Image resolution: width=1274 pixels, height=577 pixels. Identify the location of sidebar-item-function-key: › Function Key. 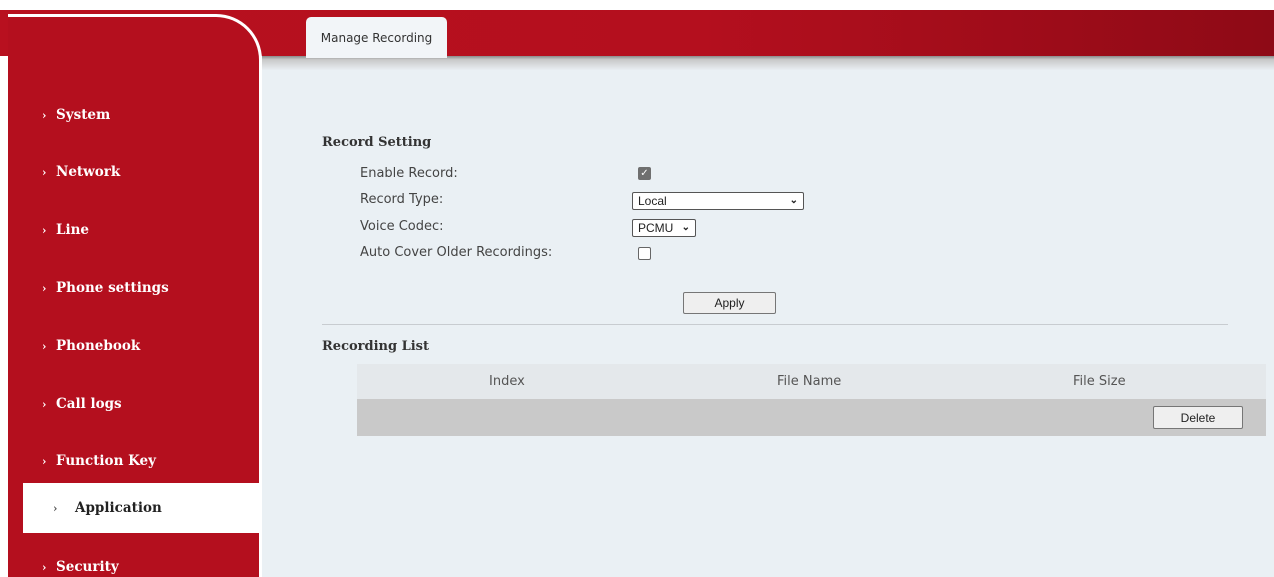
(133, 461).